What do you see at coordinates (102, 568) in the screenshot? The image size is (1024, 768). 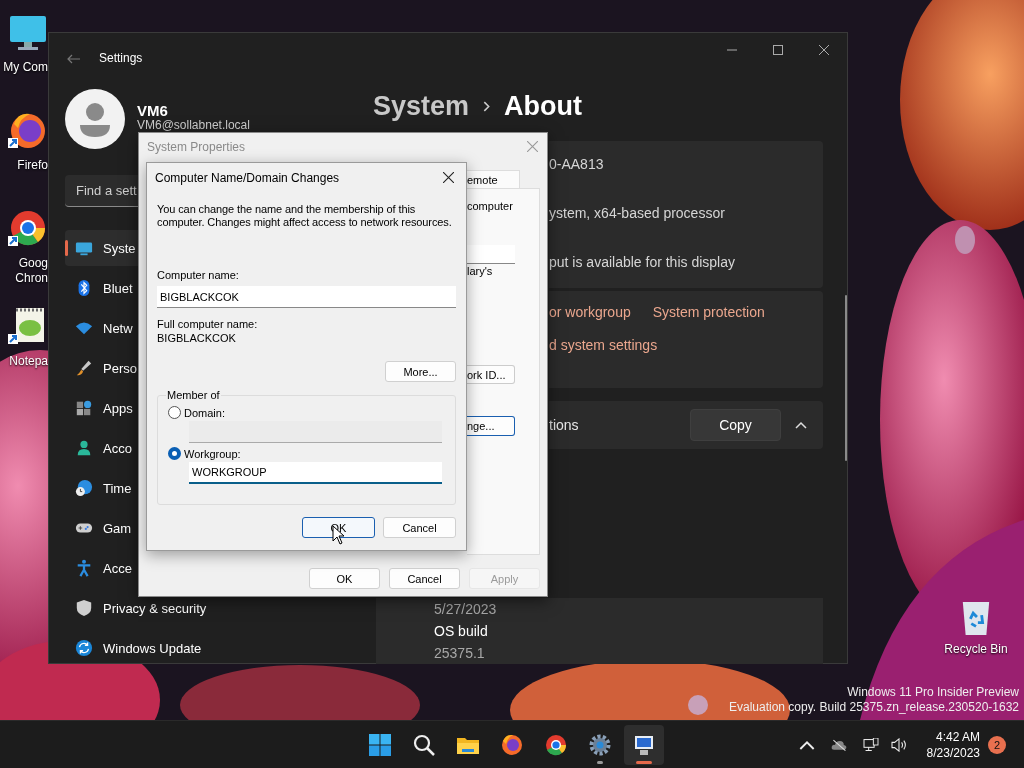 I see `nav-item: Acce` at bounding box center [102, 568].